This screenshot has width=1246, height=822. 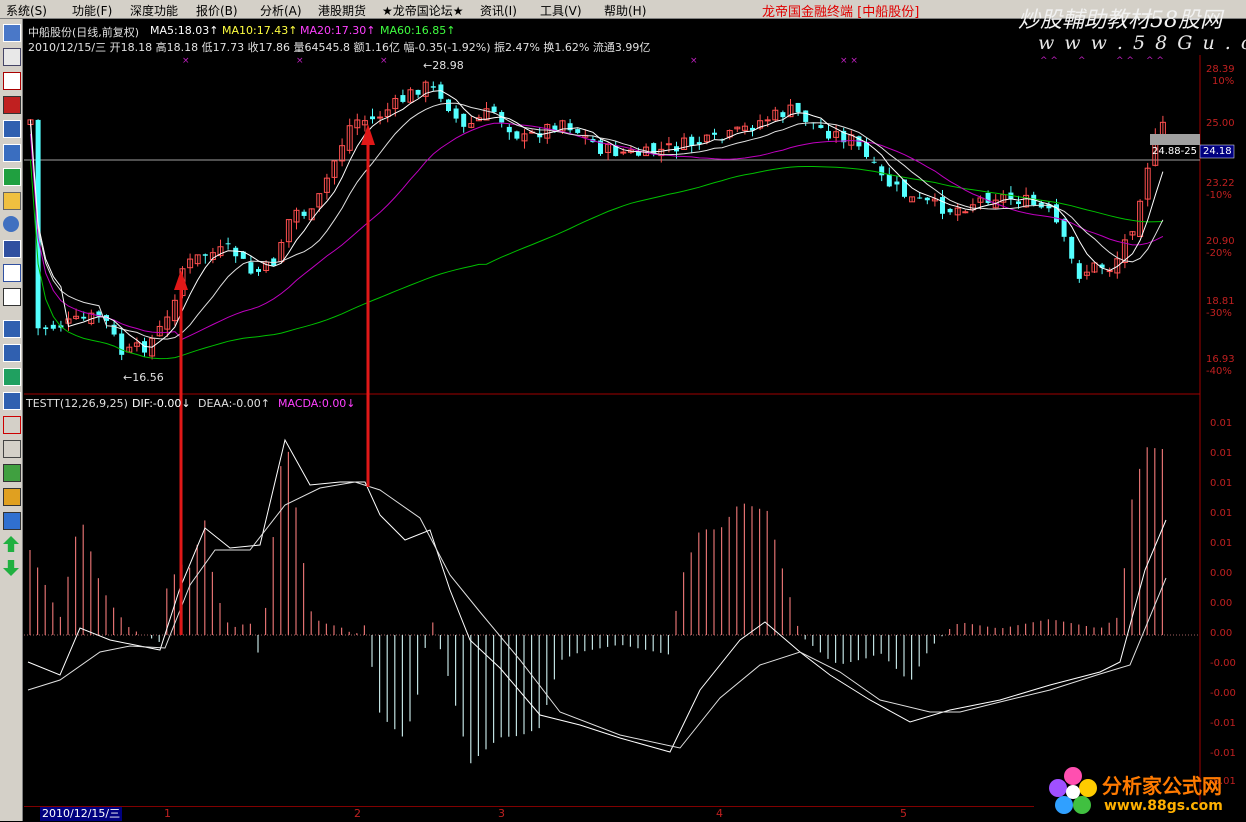 I want to click on ma20-label: MA20:17.30↑, so click(x=338, y=30).